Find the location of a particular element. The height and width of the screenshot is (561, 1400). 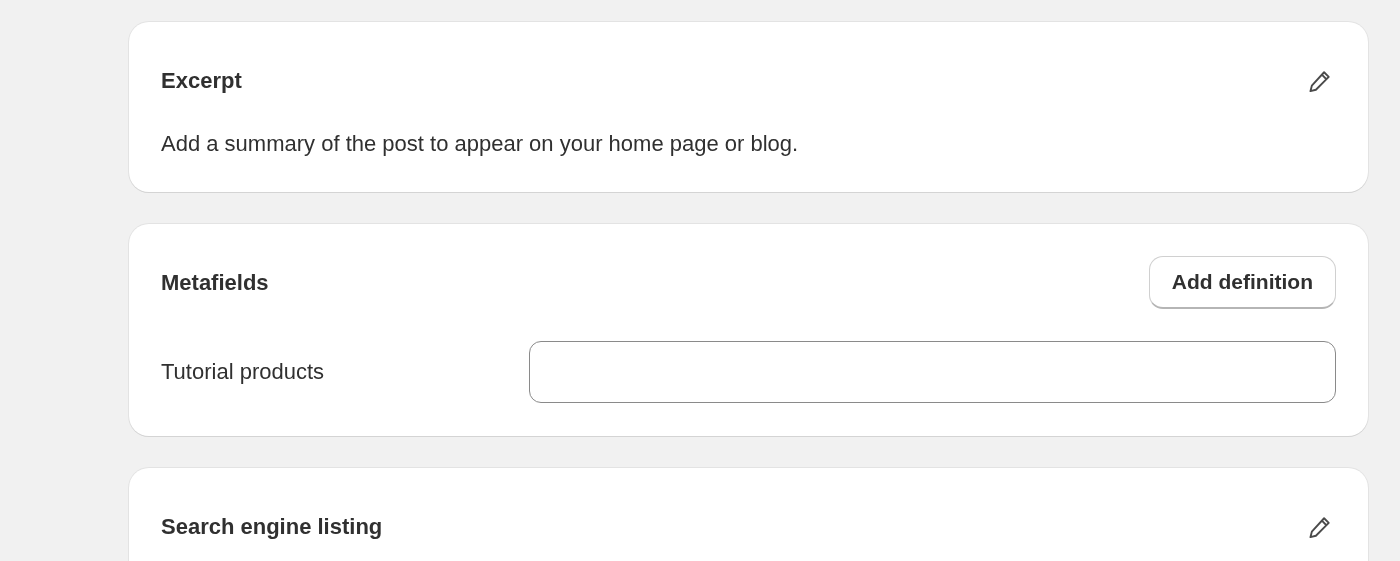

card-title: Excerpt is located at coordinates (201, 80).